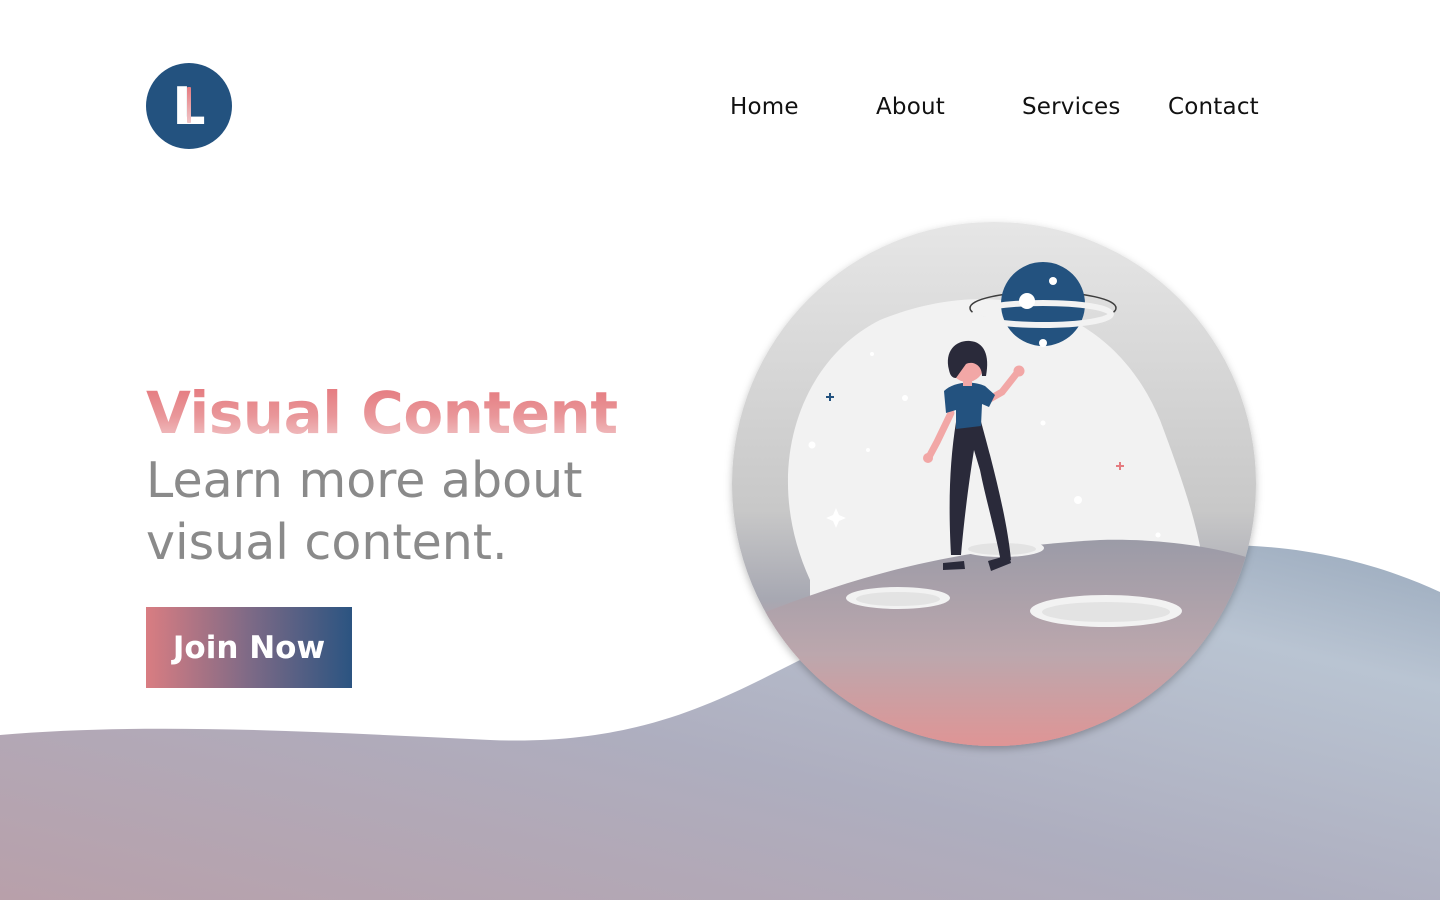 This screenshot has height=900, width=1440. What do you see at coordinates (764, 107) in the screenshot?
I see `nav-home-link: Home` at bounding box center [764, 107].